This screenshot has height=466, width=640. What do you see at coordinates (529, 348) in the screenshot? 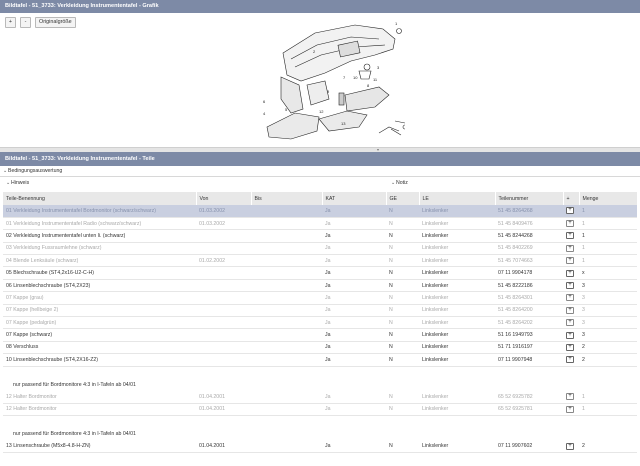
I see `cell-part-number: 51 71 1916197` at bounding box center [529, 348].